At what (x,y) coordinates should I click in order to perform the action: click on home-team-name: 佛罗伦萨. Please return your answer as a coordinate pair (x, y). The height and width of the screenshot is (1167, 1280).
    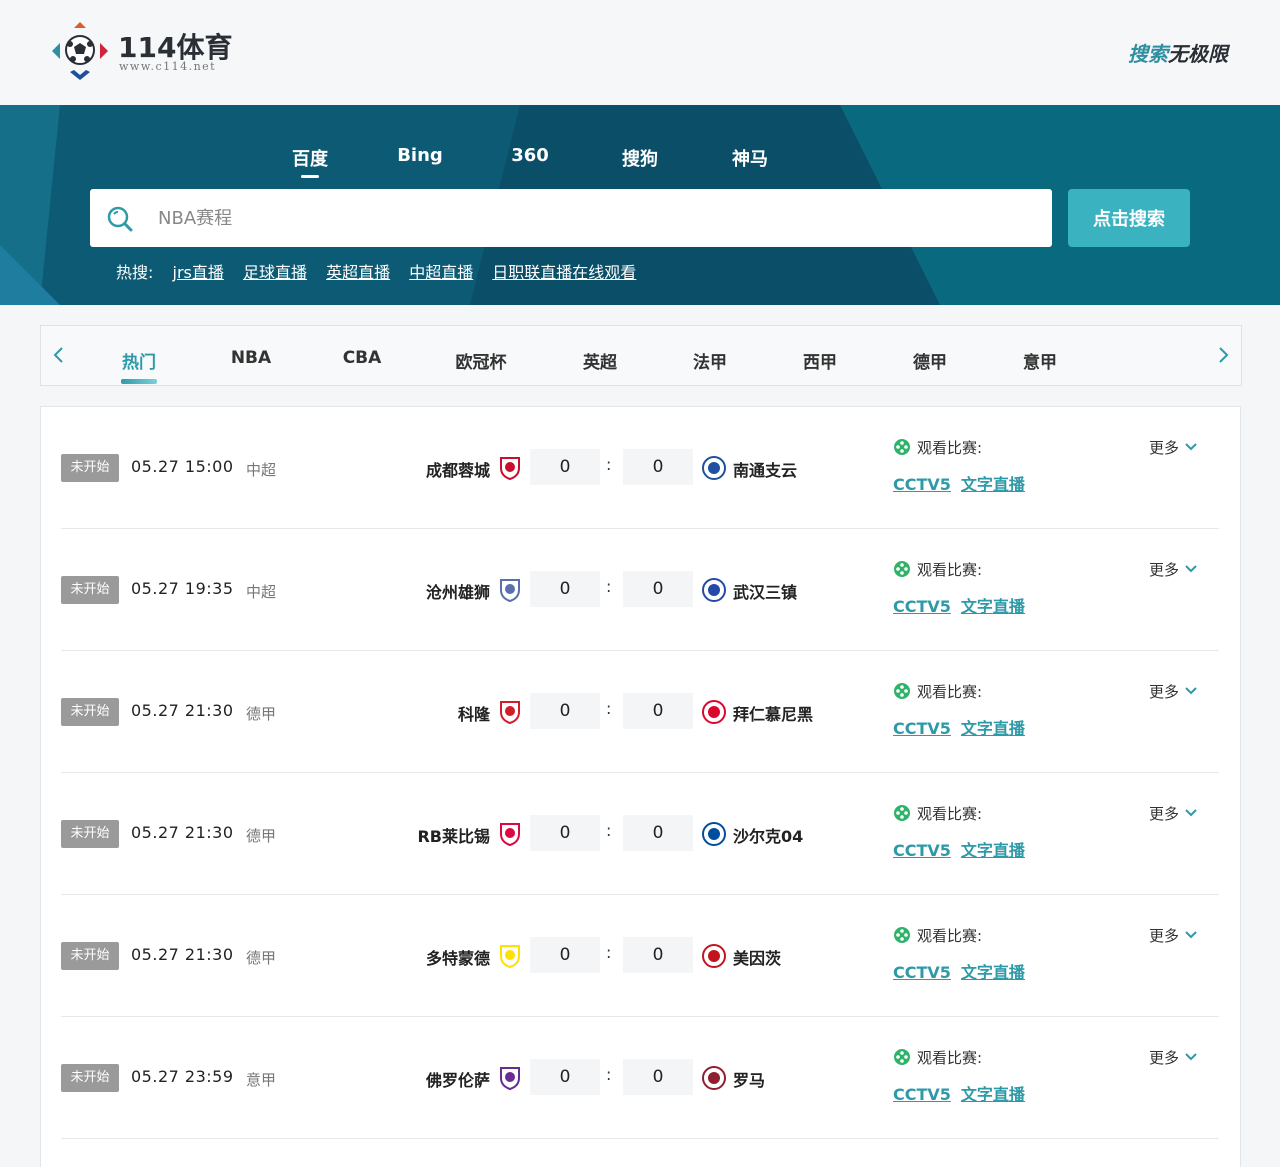
    Looking at the image, I should click on (458, 1079).